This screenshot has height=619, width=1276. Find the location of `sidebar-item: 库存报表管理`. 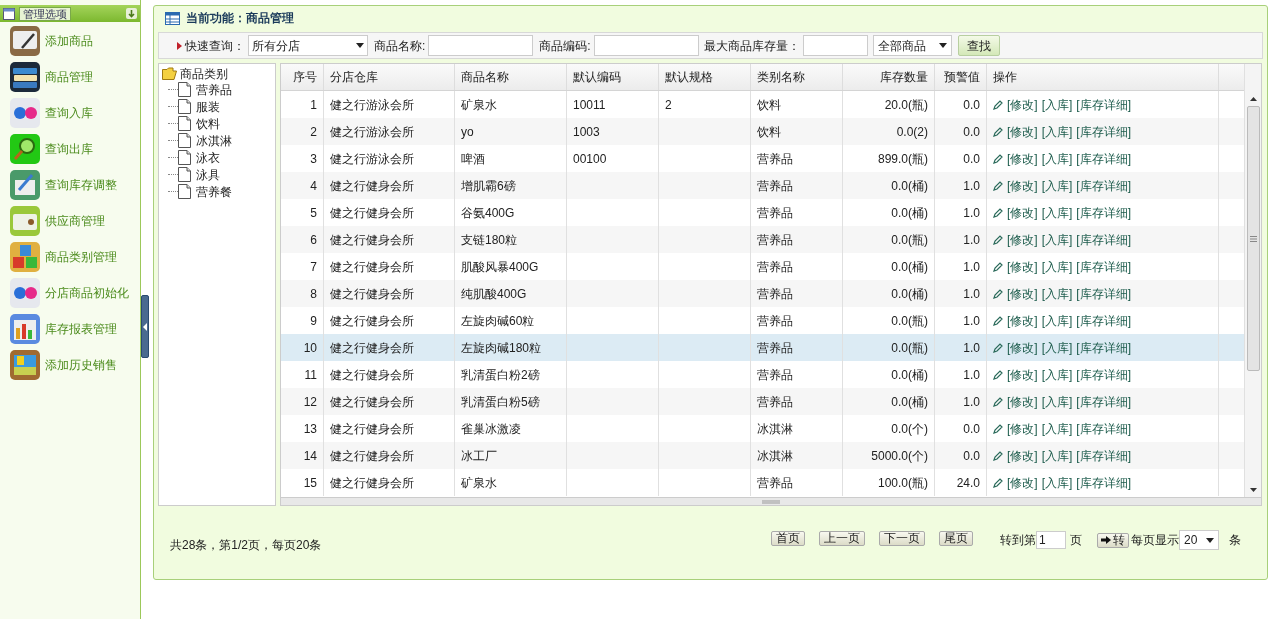

sidebar-item: 库存报表管理 is located at coordinates (81, 329).